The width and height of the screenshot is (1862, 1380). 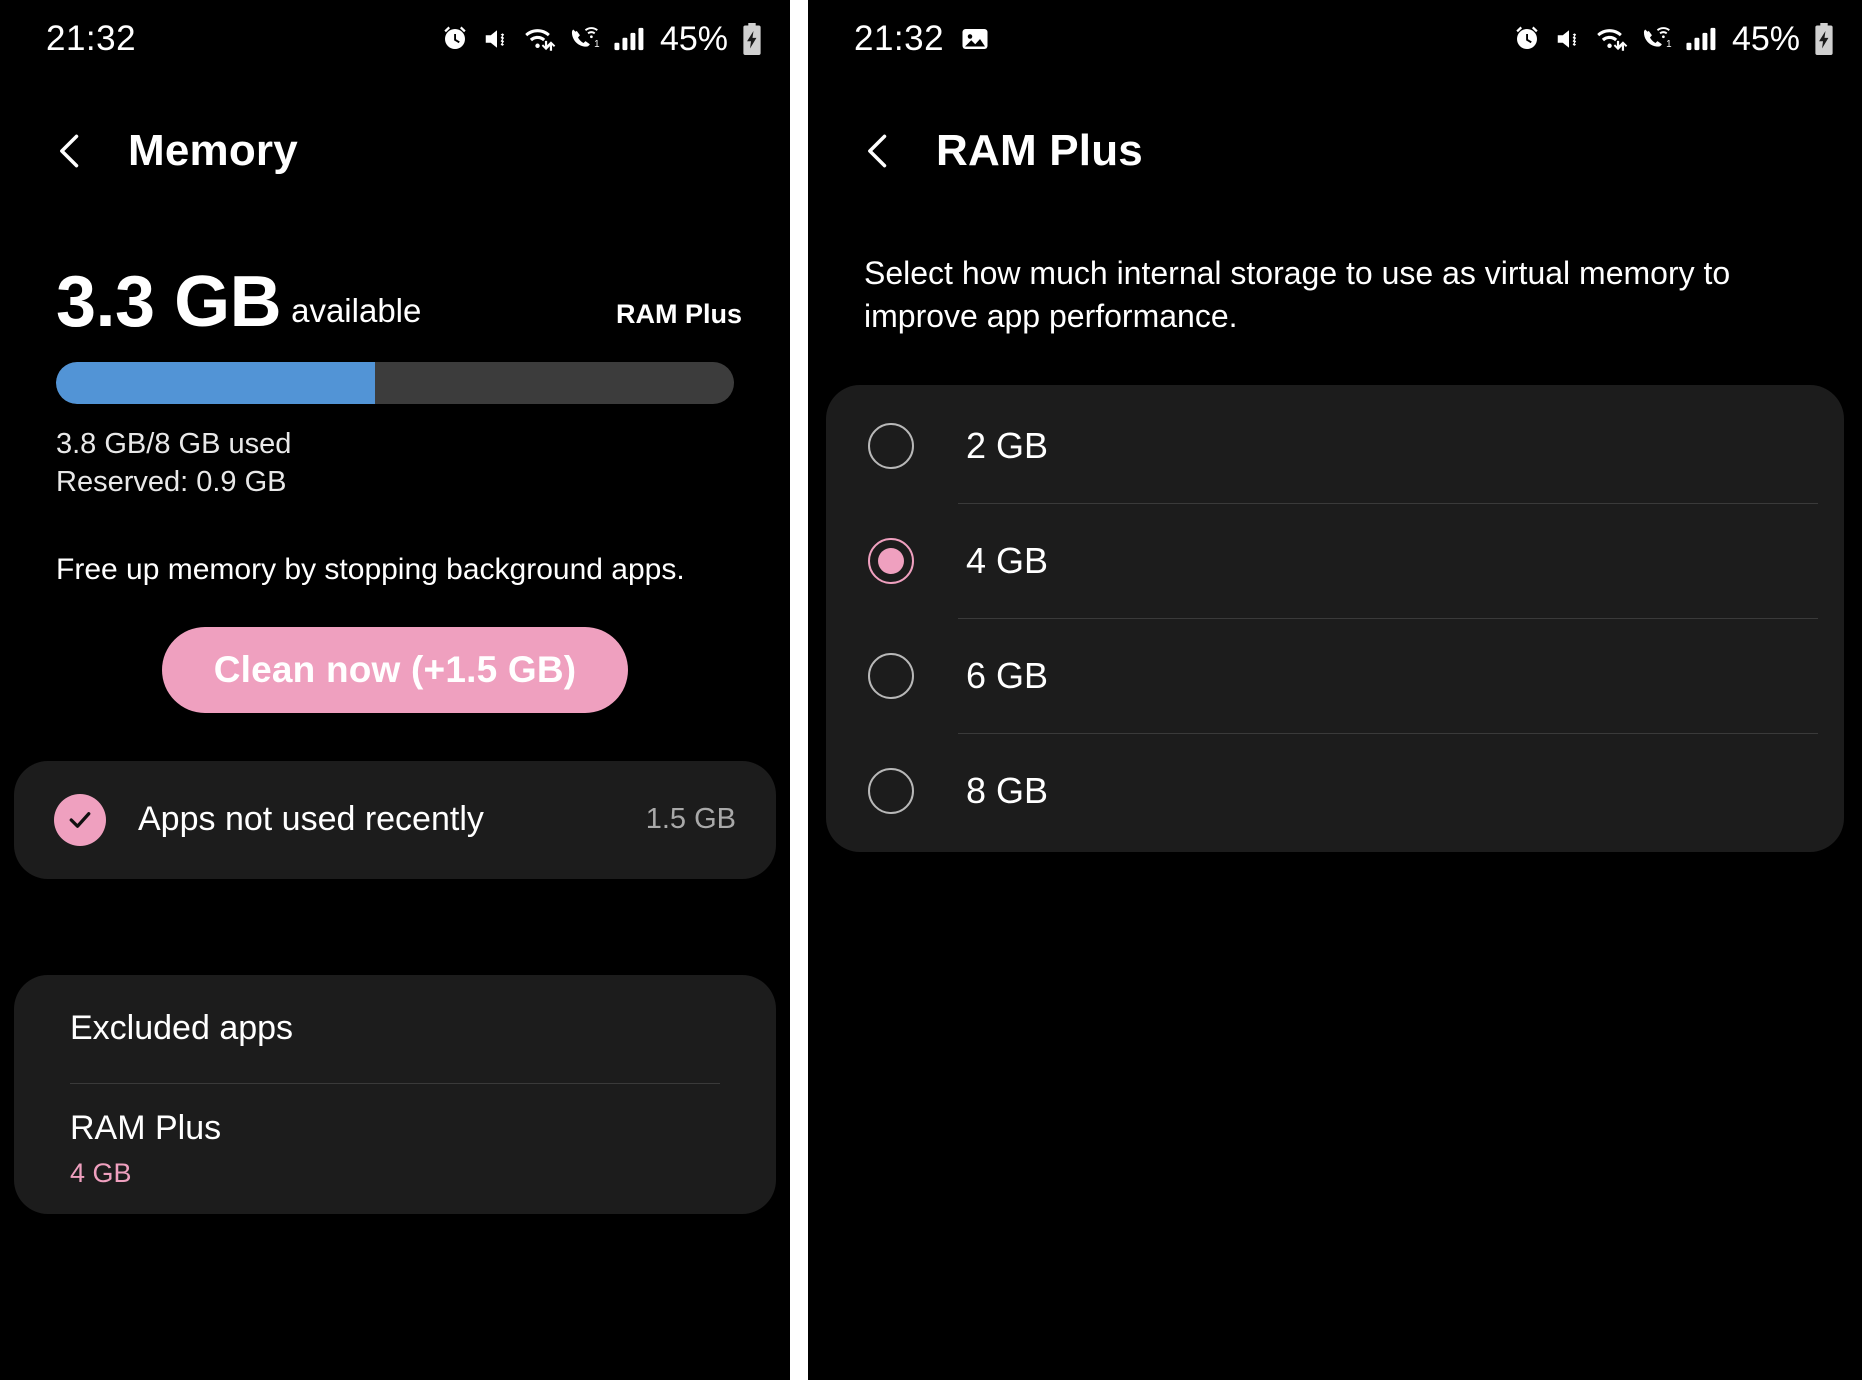 I want to click on radio-option-label: 8 GB, so click(x=1007, y=791).